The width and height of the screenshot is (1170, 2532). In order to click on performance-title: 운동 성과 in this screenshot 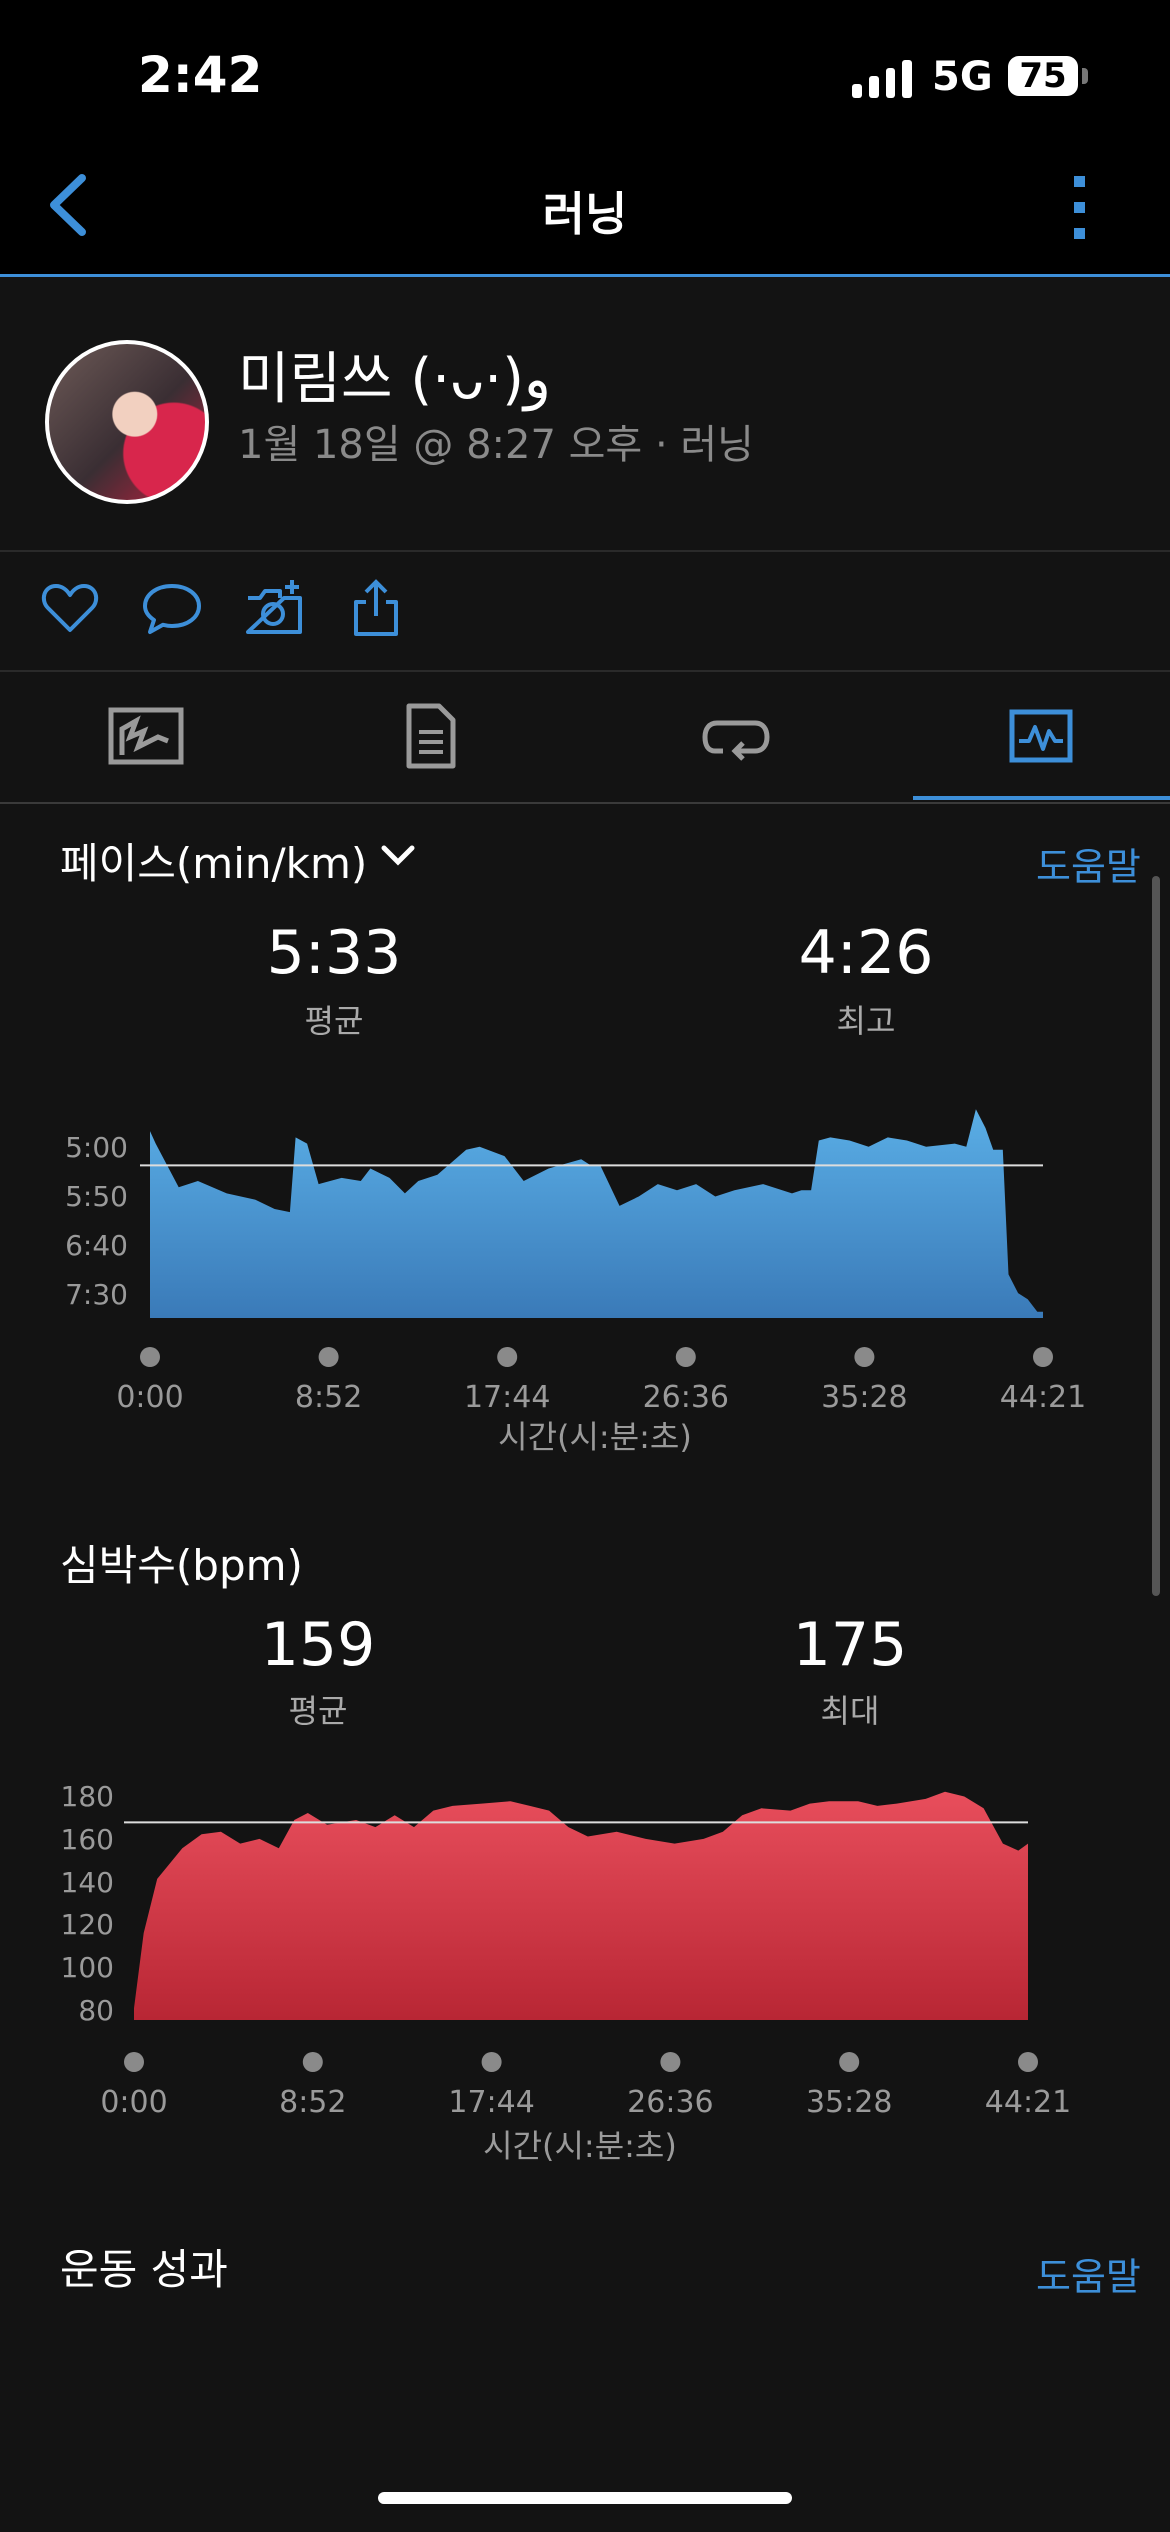, I will do `click(144, 2269)`.